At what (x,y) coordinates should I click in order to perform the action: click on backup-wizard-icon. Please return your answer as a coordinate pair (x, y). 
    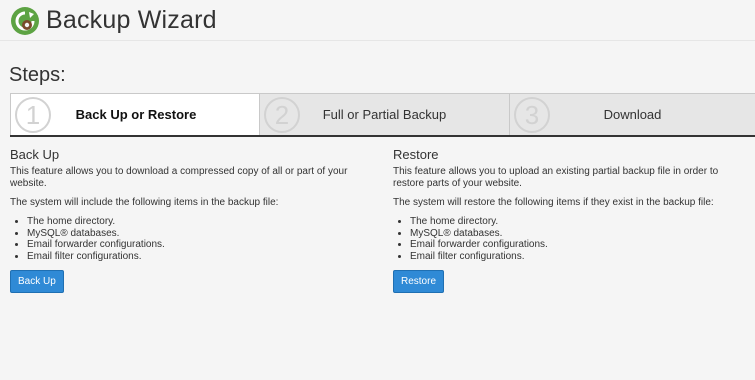
    Looking at the image, I should click on (25, 21).